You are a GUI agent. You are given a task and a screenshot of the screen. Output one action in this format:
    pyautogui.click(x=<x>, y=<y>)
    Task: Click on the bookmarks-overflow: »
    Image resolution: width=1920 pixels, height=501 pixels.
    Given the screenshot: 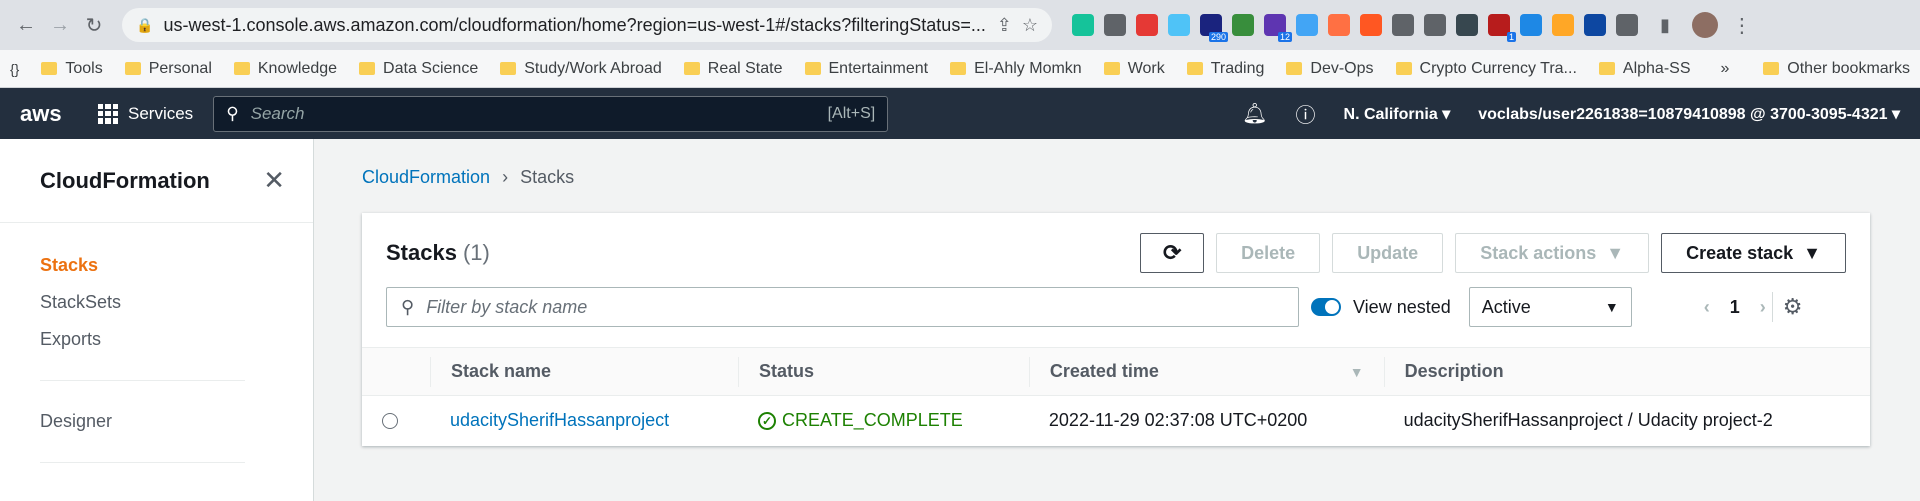 What is the action you would take?
    pyautogui.click(x=1724, y=69)
    